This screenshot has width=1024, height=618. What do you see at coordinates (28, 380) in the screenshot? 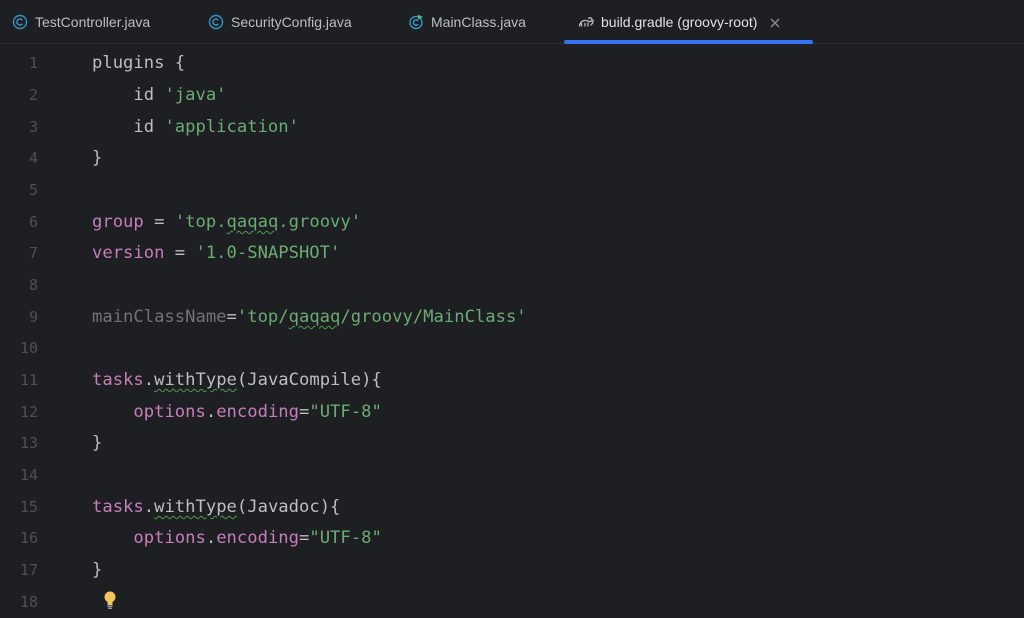
I see `line-number: 11` at bounding box center [28, 380].